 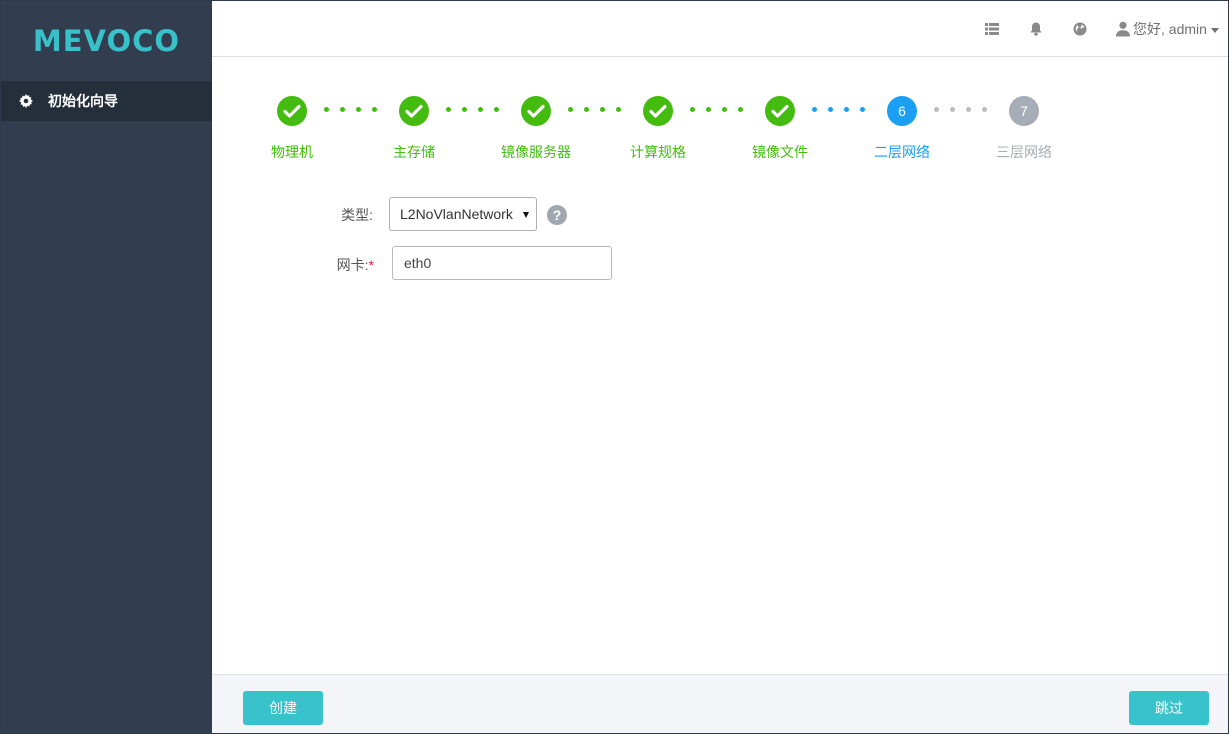 I want to click on footer-bar: 创建 跳过, so click(x=720, y=703).